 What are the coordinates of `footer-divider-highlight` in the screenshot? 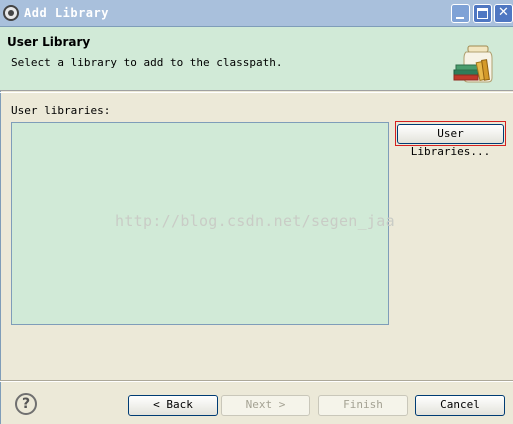 It's located at (256, 381).